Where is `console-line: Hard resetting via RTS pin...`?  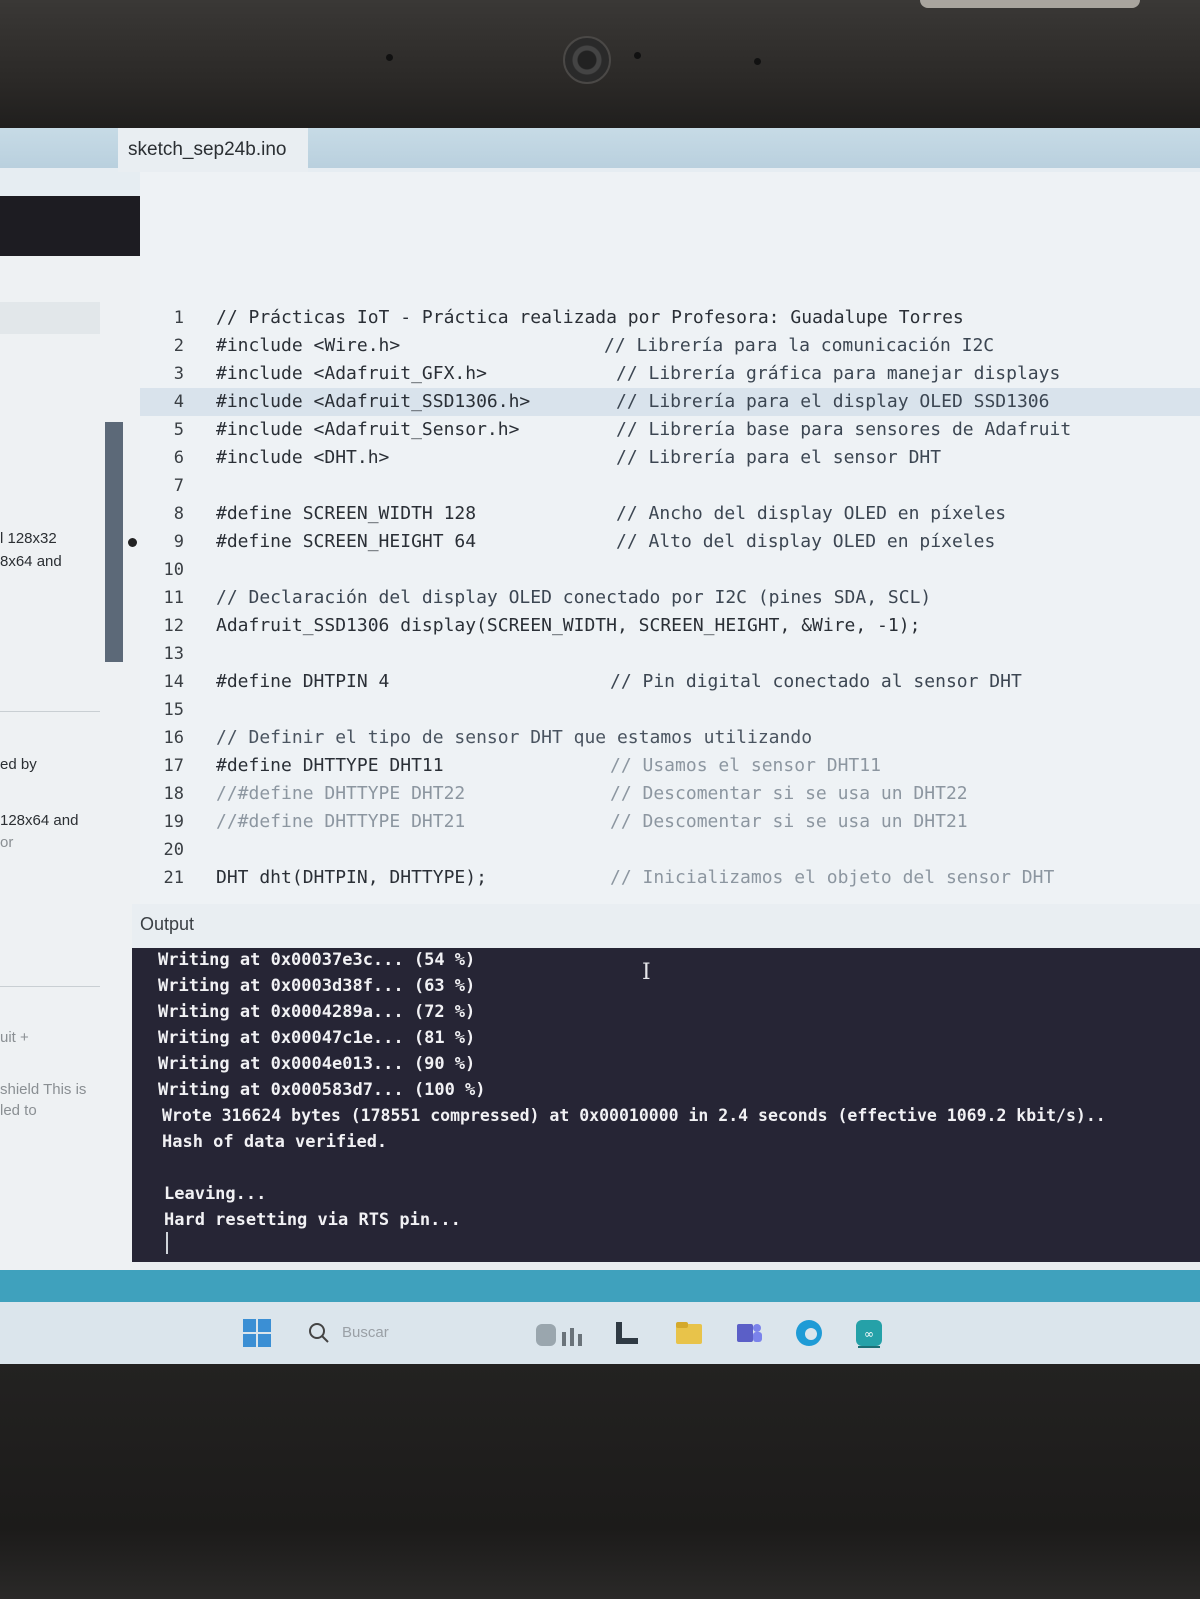 console-line: Hard resetting via RTS pin... is located at coordinates (312, 1220).